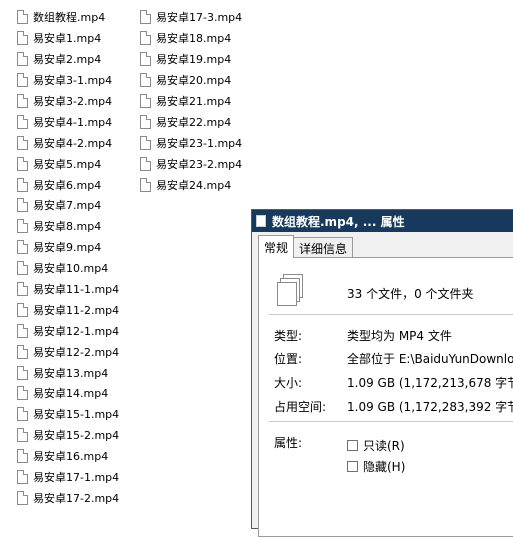  I want to click on location-value: 全部位于 E:\BaiduYunDownload, so click(430, 359).